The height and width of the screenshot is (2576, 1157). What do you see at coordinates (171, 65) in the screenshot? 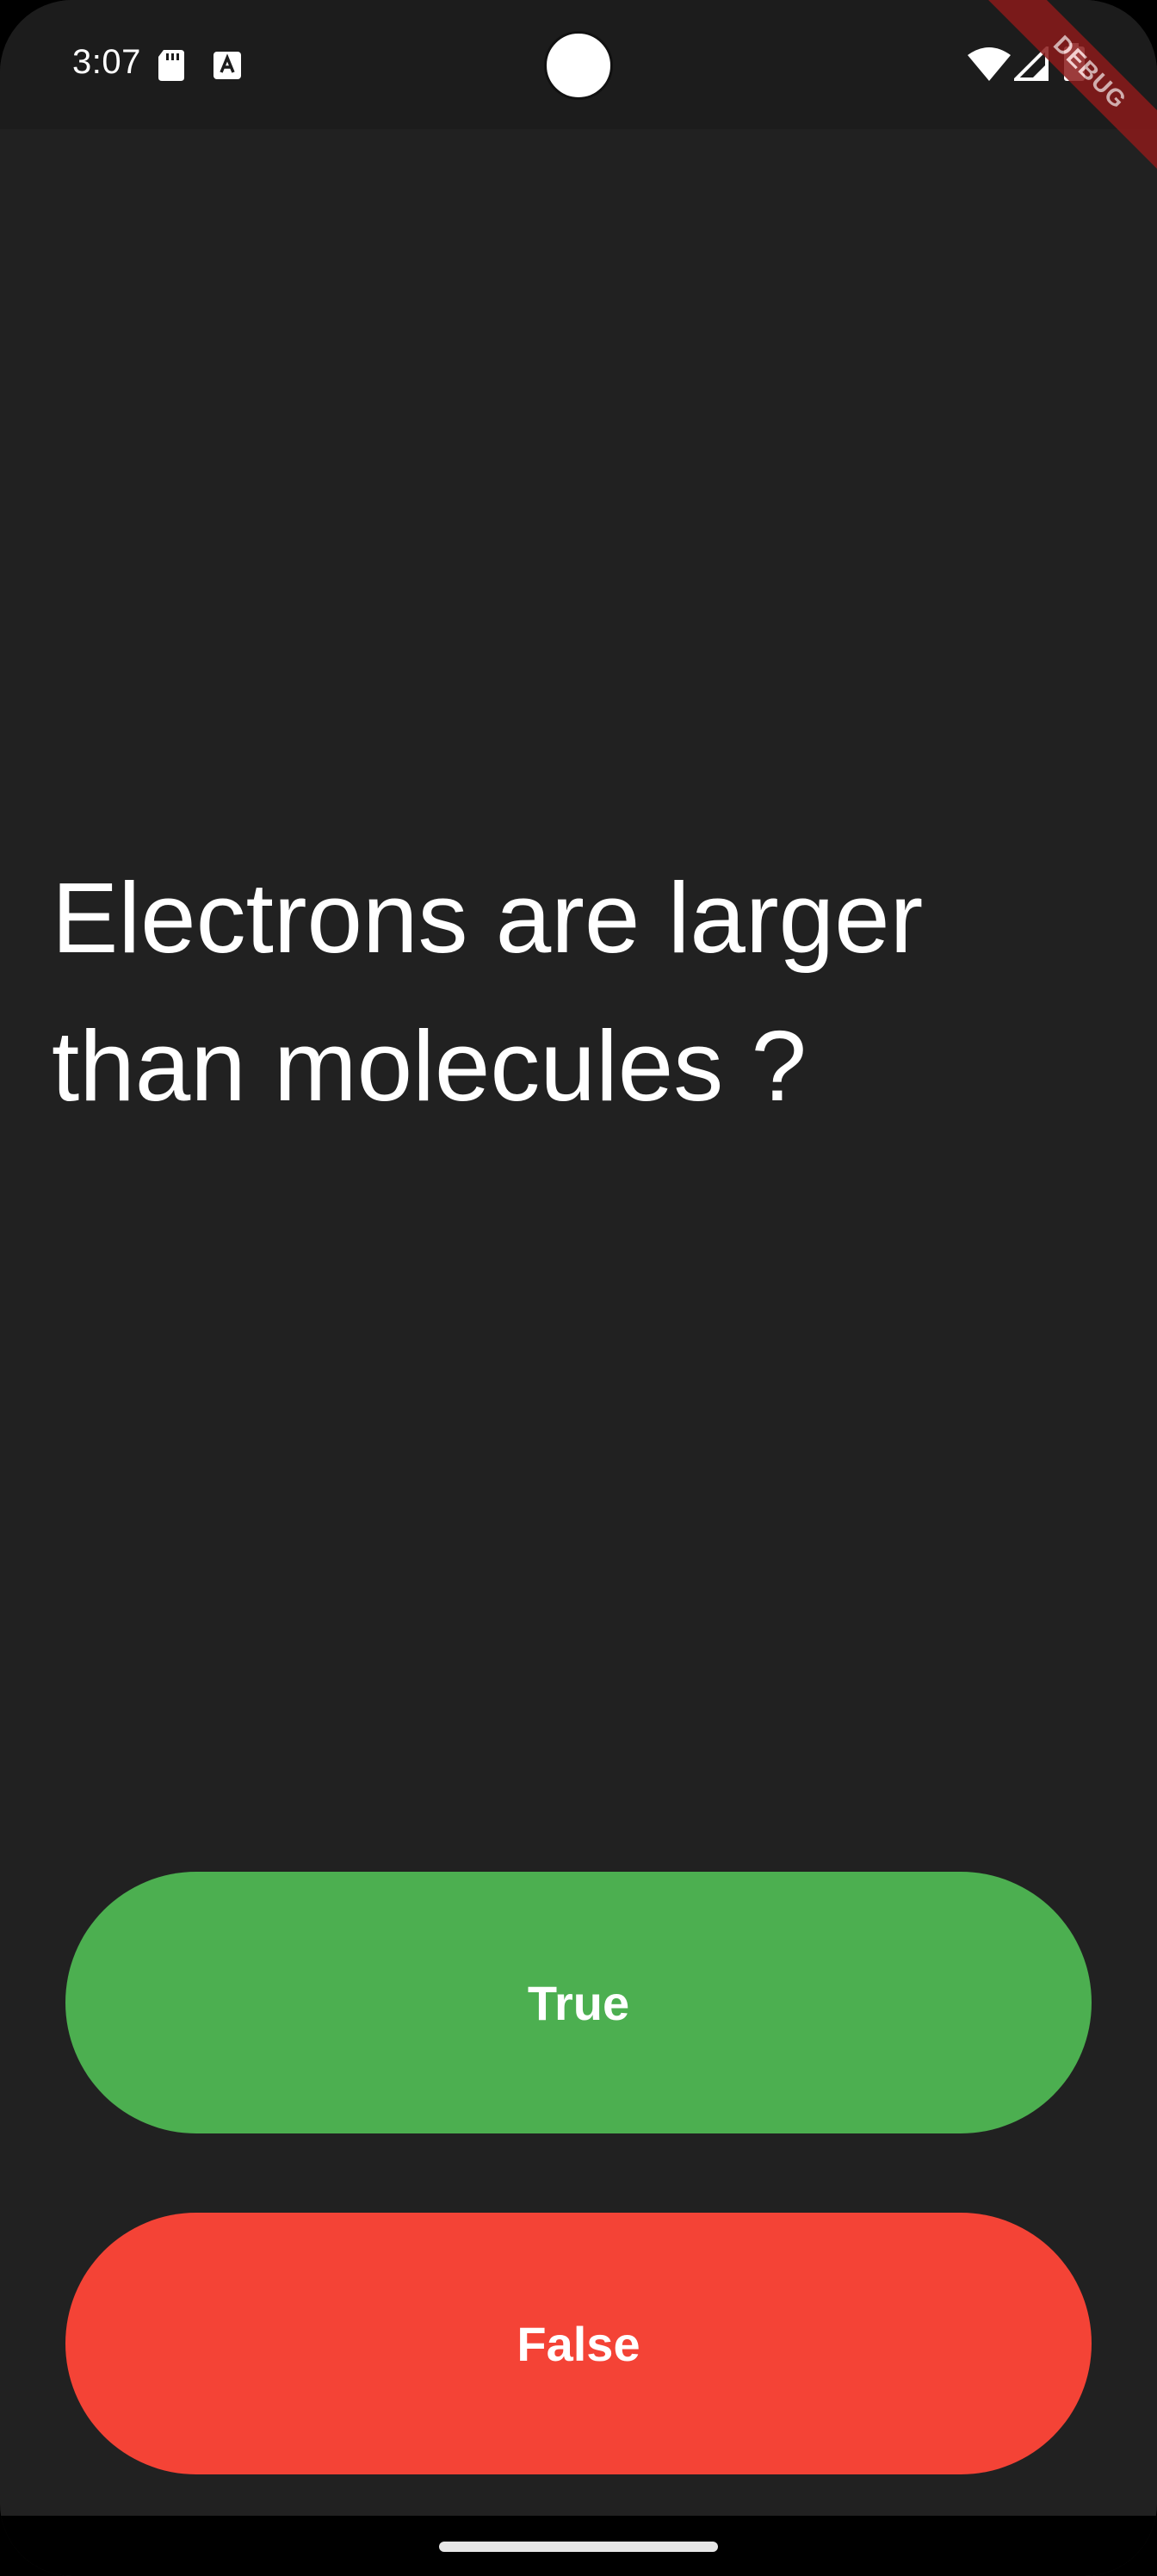
I see `sd-card-icon` at bounding box center [171, 65].